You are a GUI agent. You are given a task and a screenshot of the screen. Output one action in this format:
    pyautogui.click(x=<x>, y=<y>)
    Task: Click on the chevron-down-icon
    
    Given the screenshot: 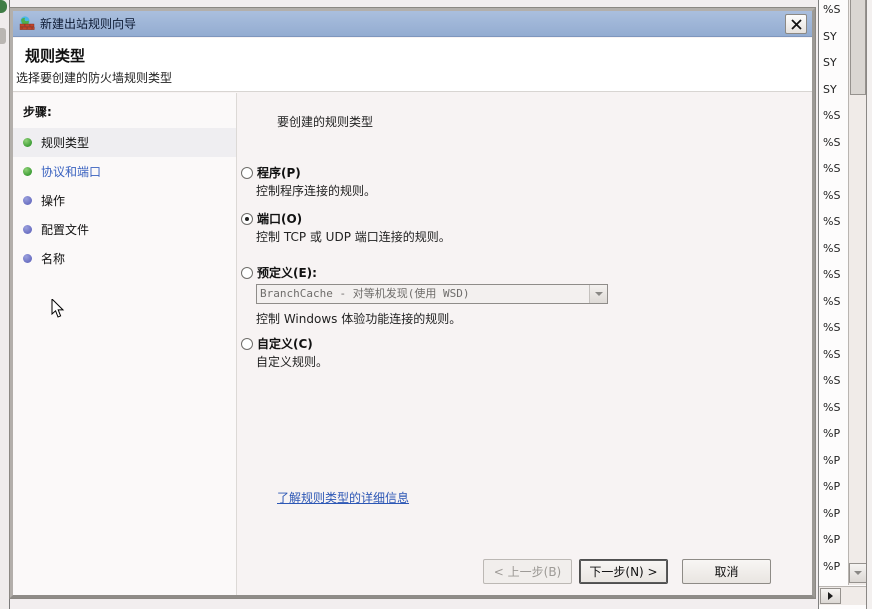 What is the action you would take?
    pyautogui.click(x=598, y=294)
    